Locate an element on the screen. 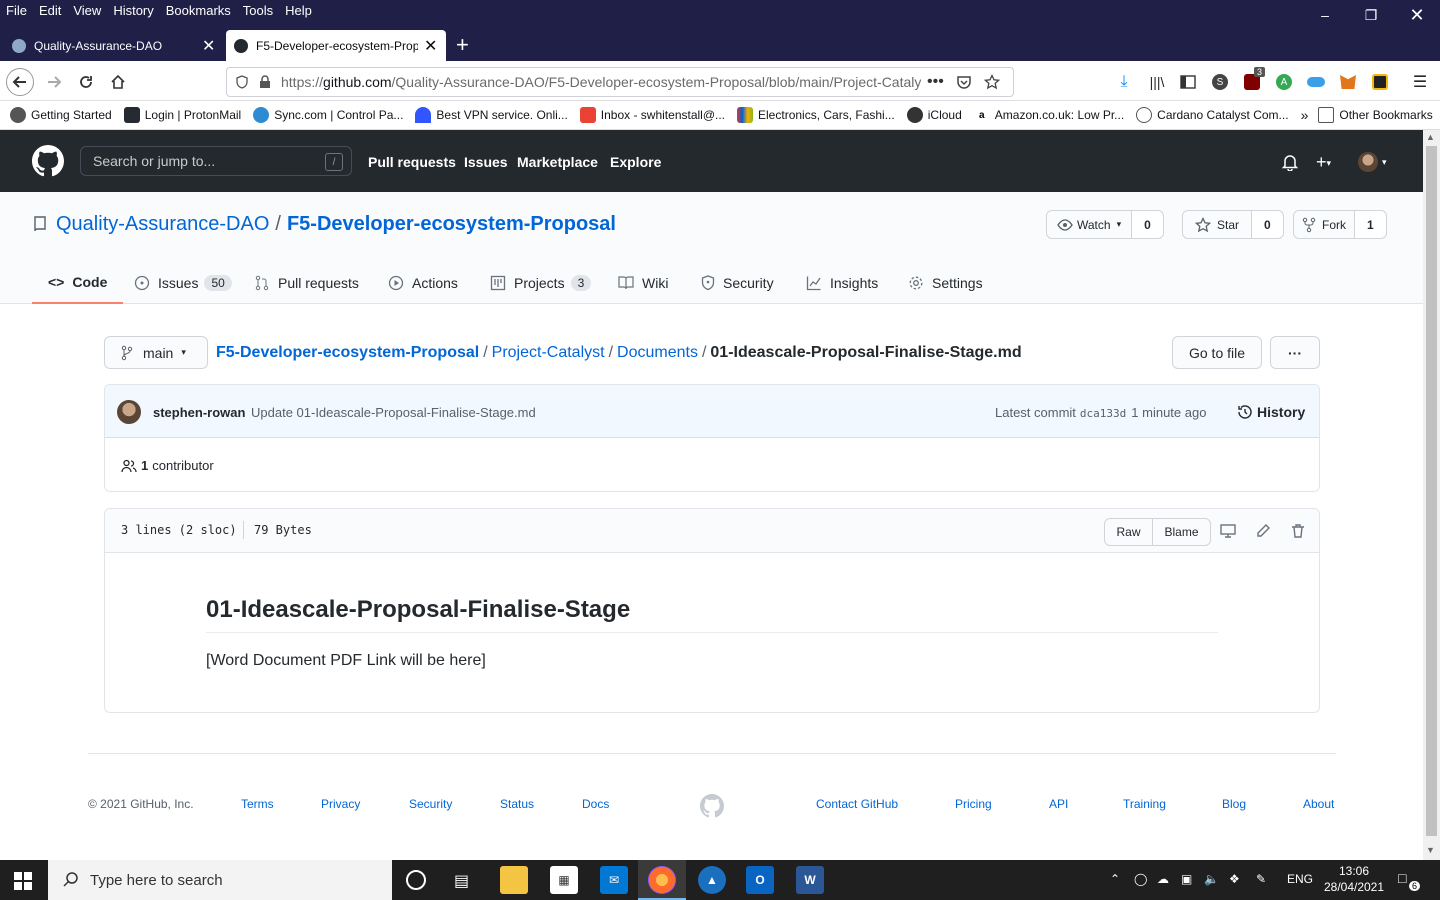 This screenshot has height=900, width=1440. menu-file: File is located at coordinates (16, 10).